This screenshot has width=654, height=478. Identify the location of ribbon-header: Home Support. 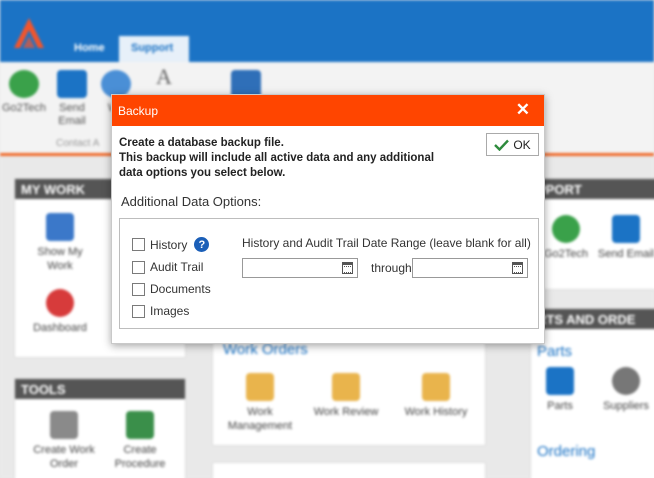
(327, 31).